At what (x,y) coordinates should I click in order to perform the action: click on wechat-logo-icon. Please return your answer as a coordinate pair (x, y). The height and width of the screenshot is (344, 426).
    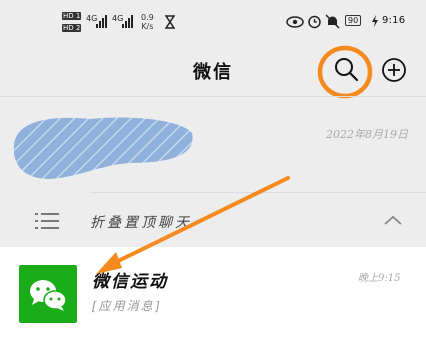
    Looking at the image, I should click on (48, 295).